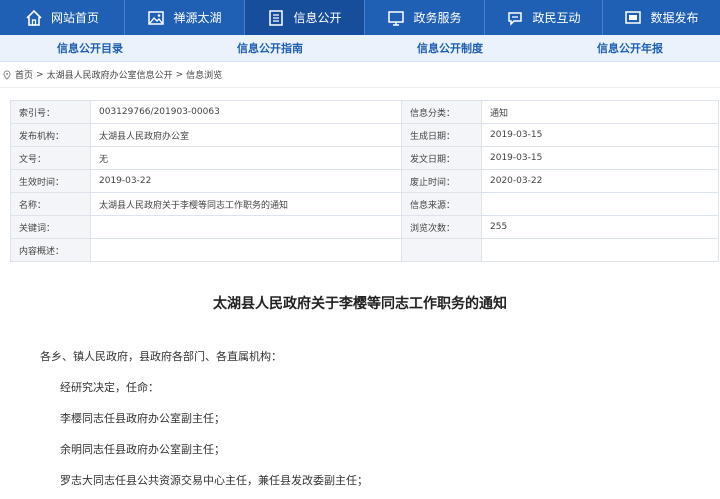  Describe the element at coordinates (142, 449) in the screenshot. I see `article-paragraph: 余明同志任县政府办公室副主任；` at that location.